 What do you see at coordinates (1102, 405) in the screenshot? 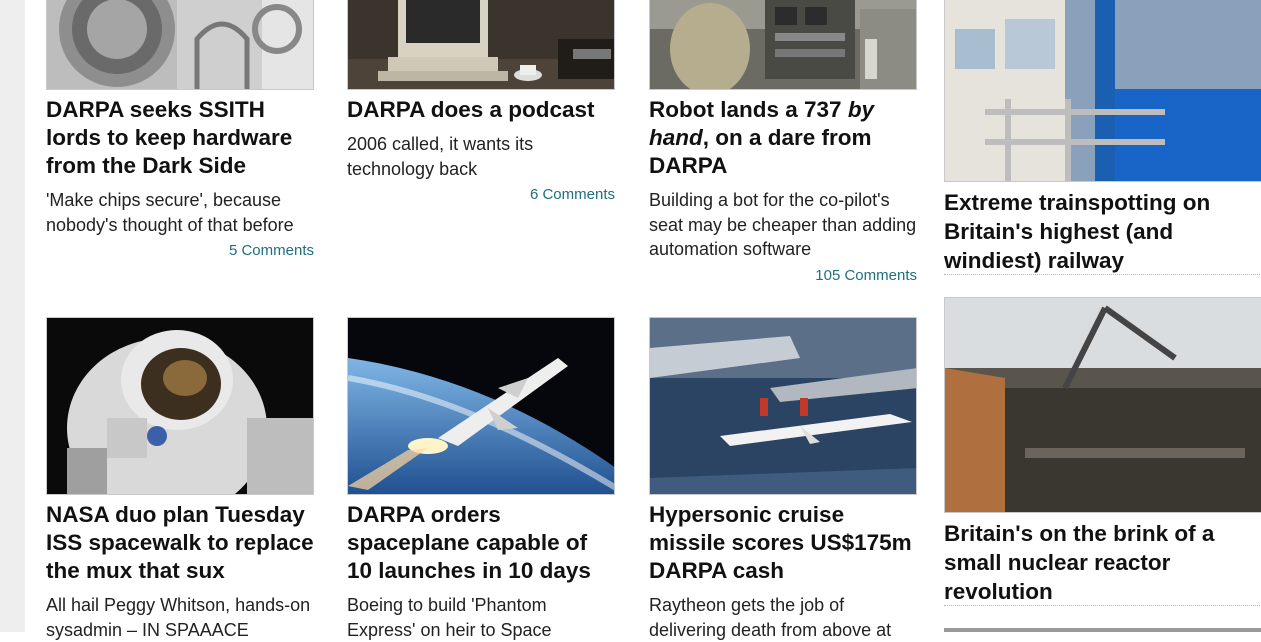
I see `construction-site-image` at bounding box center [1102, 405].